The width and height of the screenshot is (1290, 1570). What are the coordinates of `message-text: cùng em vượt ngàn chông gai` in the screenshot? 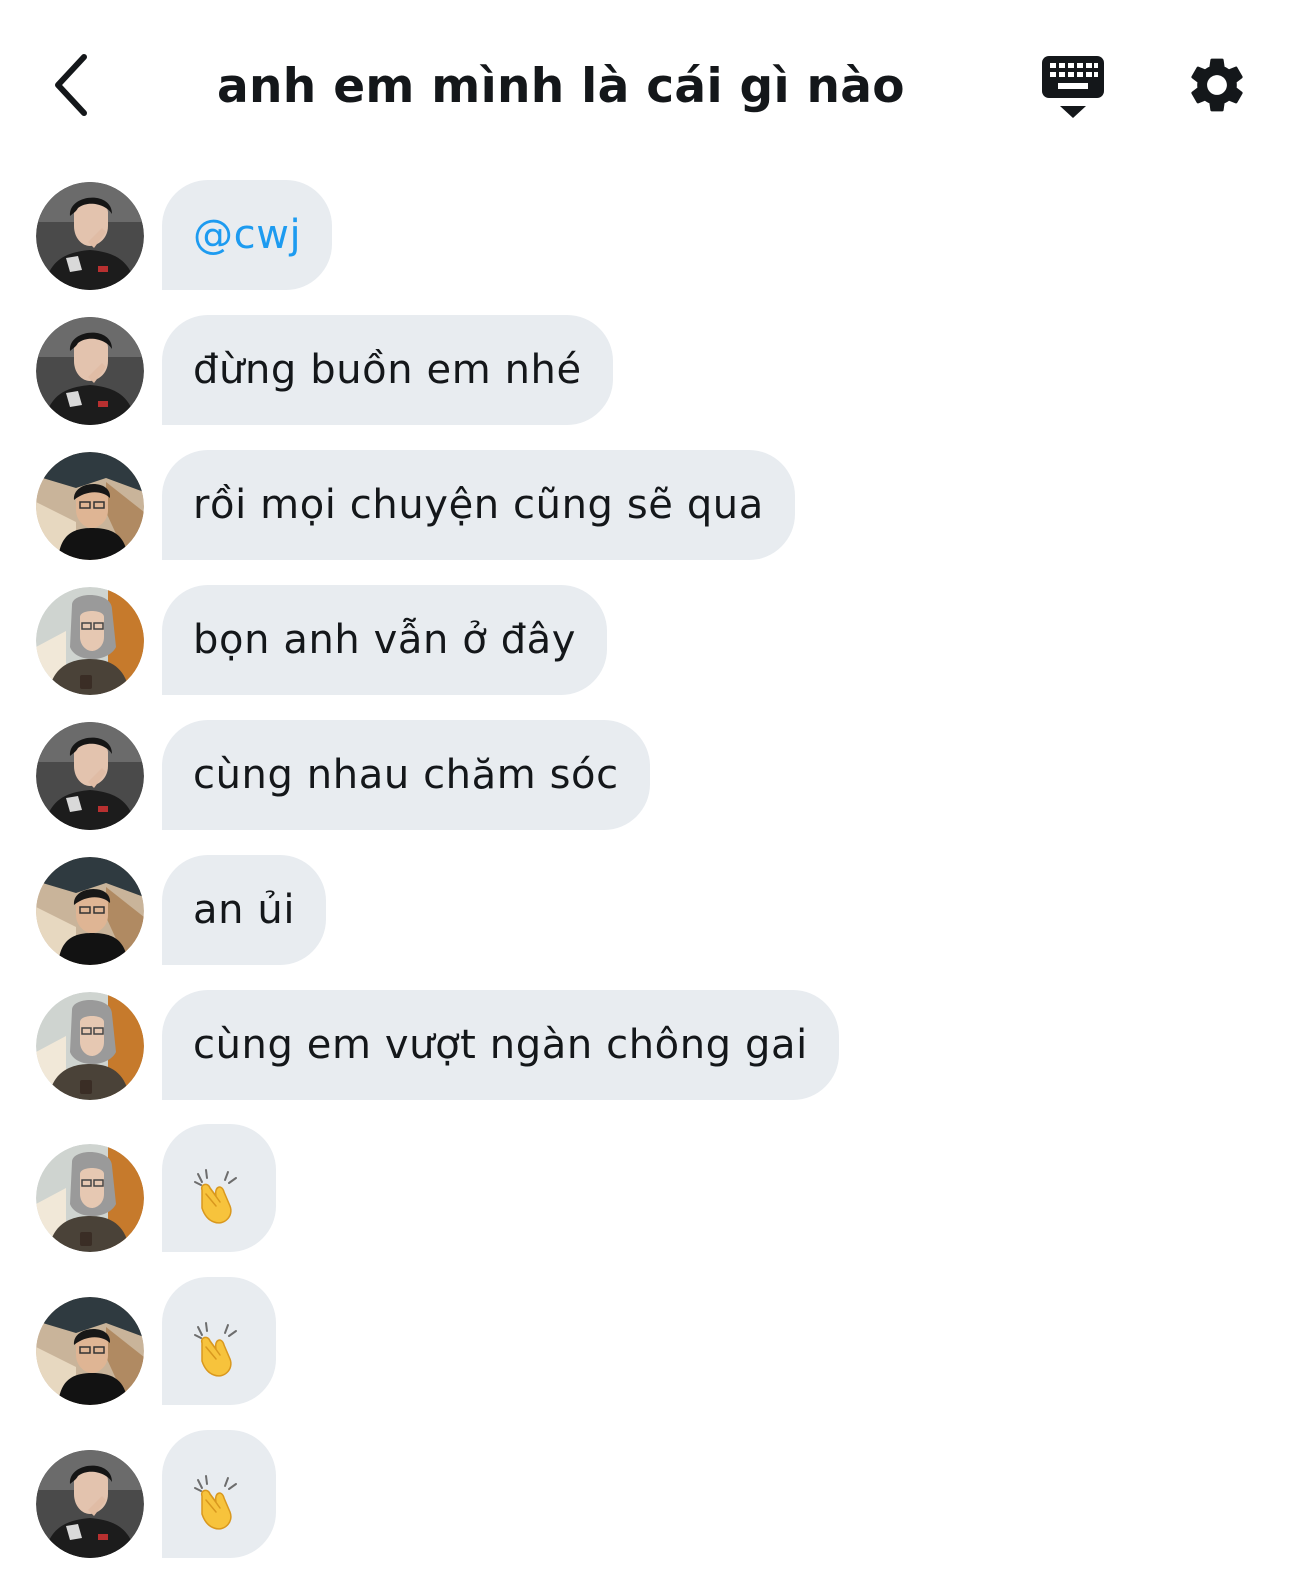 It's located at (500, 1045).